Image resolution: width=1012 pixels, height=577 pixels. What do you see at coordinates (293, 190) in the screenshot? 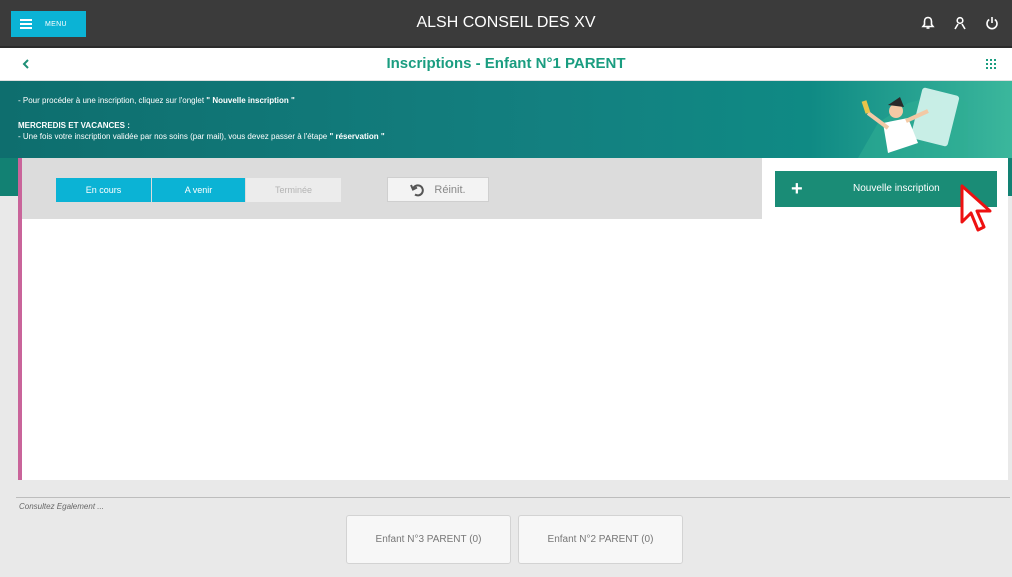
I see `tab-terminee: Terminée` at bounding box center [293, 190].